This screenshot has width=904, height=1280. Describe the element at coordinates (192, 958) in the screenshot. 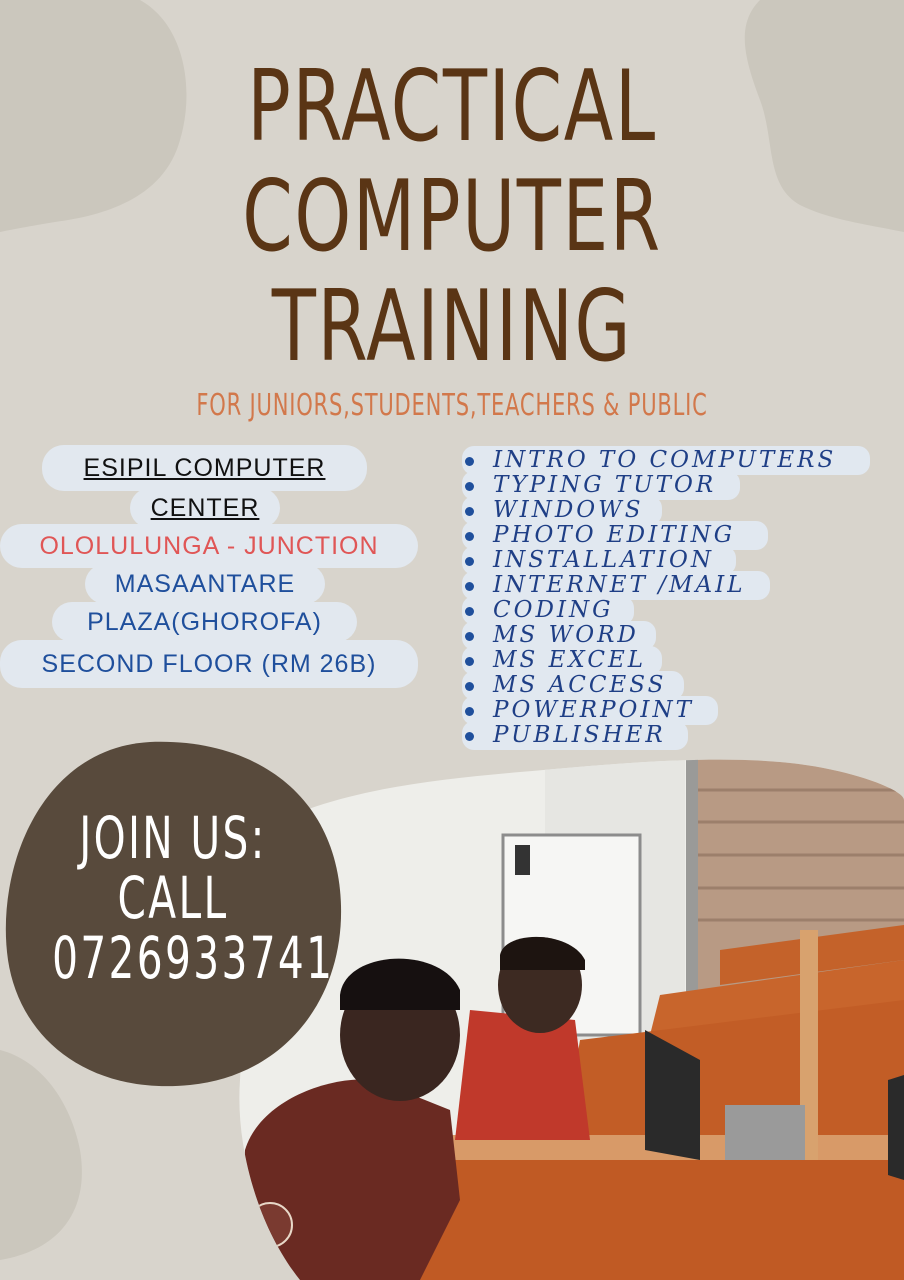

I see `cta-phone-number: 0726933741` at that location.